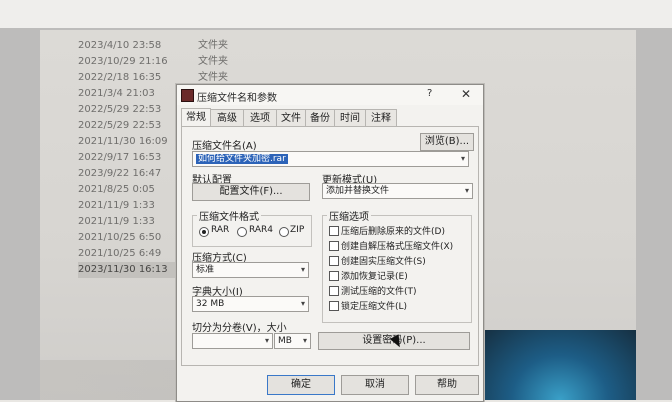 The image size is (672, 402). I want to click on list-item-date: 2022/2/18 16:35, so click(120, 77).